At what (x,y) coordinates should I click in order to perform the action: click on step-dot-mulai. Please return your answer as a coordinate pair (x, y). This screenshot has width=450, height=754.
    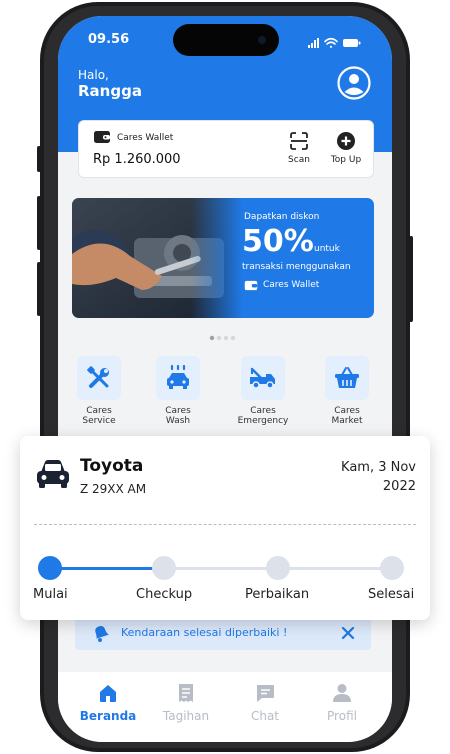
    Looking at the image, I should click on (50, 568).